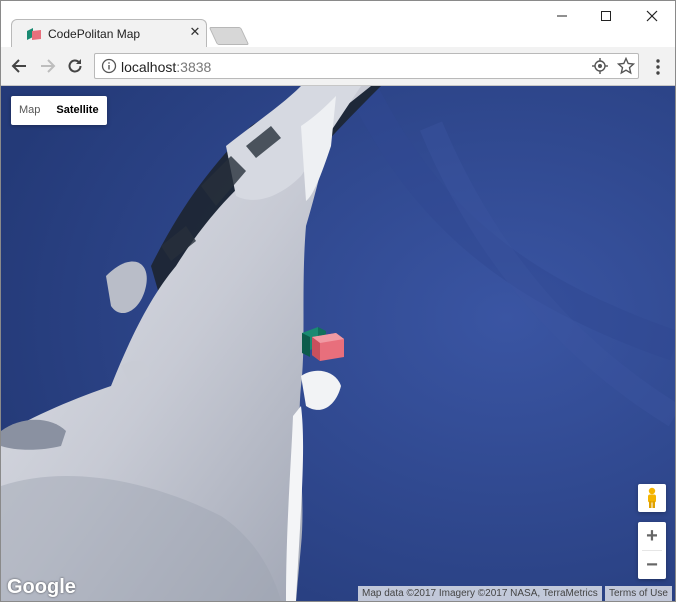 The height and width of the screenshot is (602, 676). I want to click on url-port: :3838, so click(194, 67).